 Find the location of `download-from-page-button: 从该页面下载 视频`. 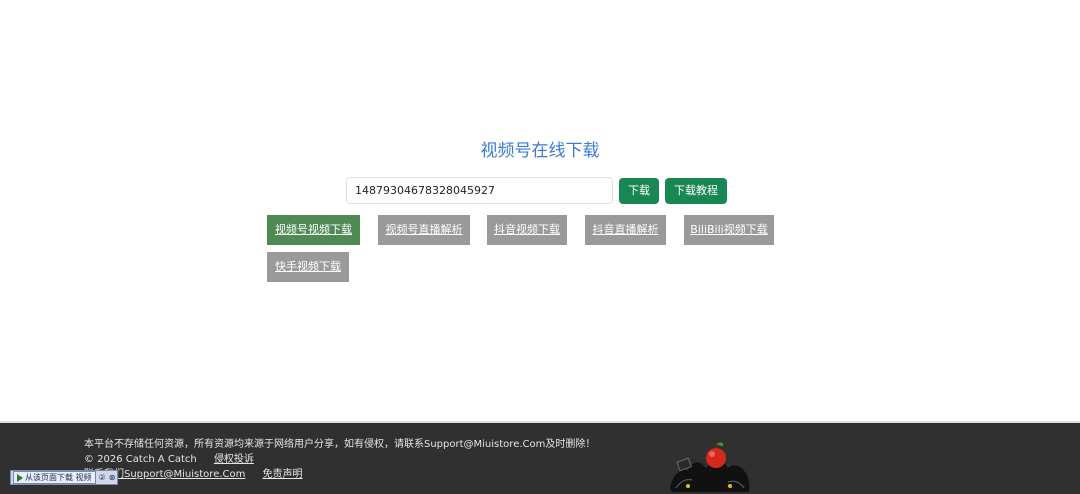

download-from-page-button: 从该页面下载 视频 is located at coordinates (54, 477).